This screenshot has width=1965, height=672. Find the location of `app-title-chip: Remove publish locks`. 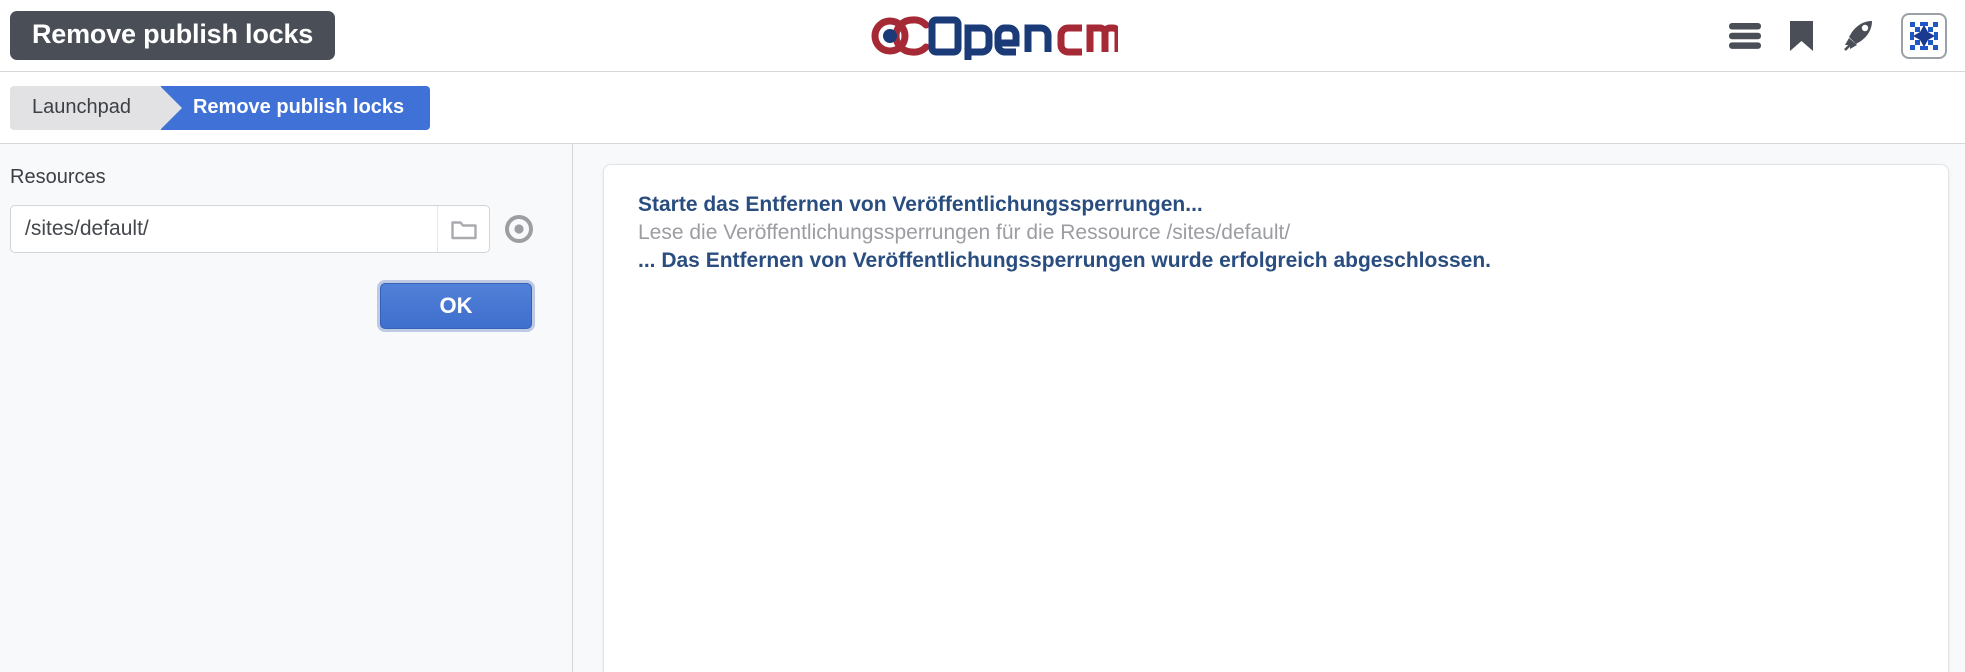

app-title-chip: Remove publish locks is located at coordinates (173, 35).